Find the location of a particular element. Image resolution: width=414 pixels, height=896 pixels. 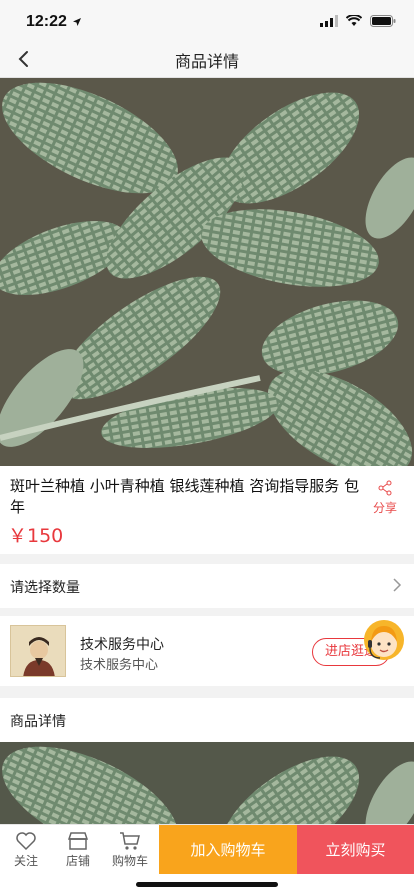

product-title: 斑叶兰种植 小叶青种植 银线莲种植 咨询指导服务 包年 is located at coordinates (185, 496).